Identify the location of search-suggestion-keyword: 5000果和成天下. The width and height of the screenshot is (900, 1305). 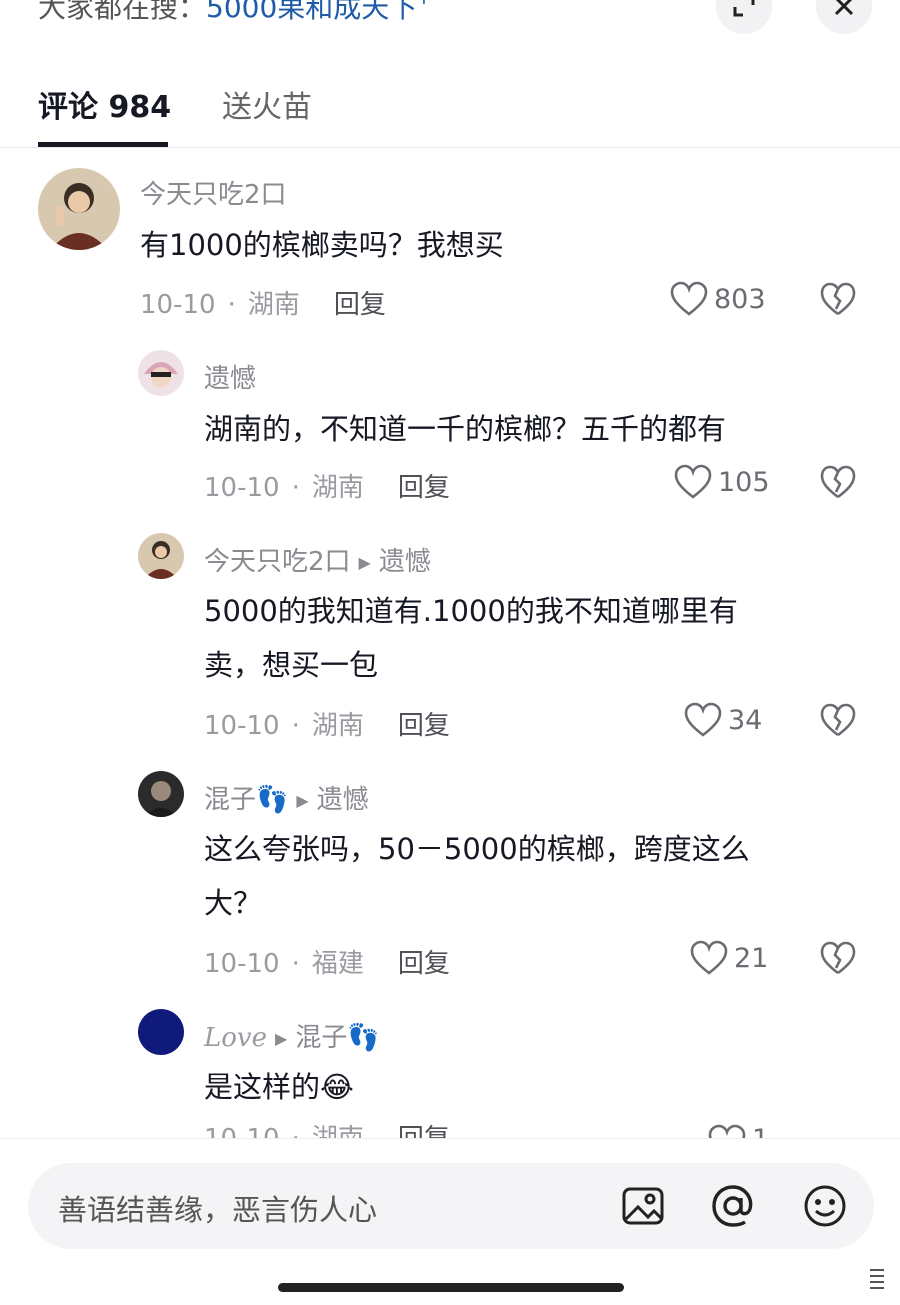
(311, 12).